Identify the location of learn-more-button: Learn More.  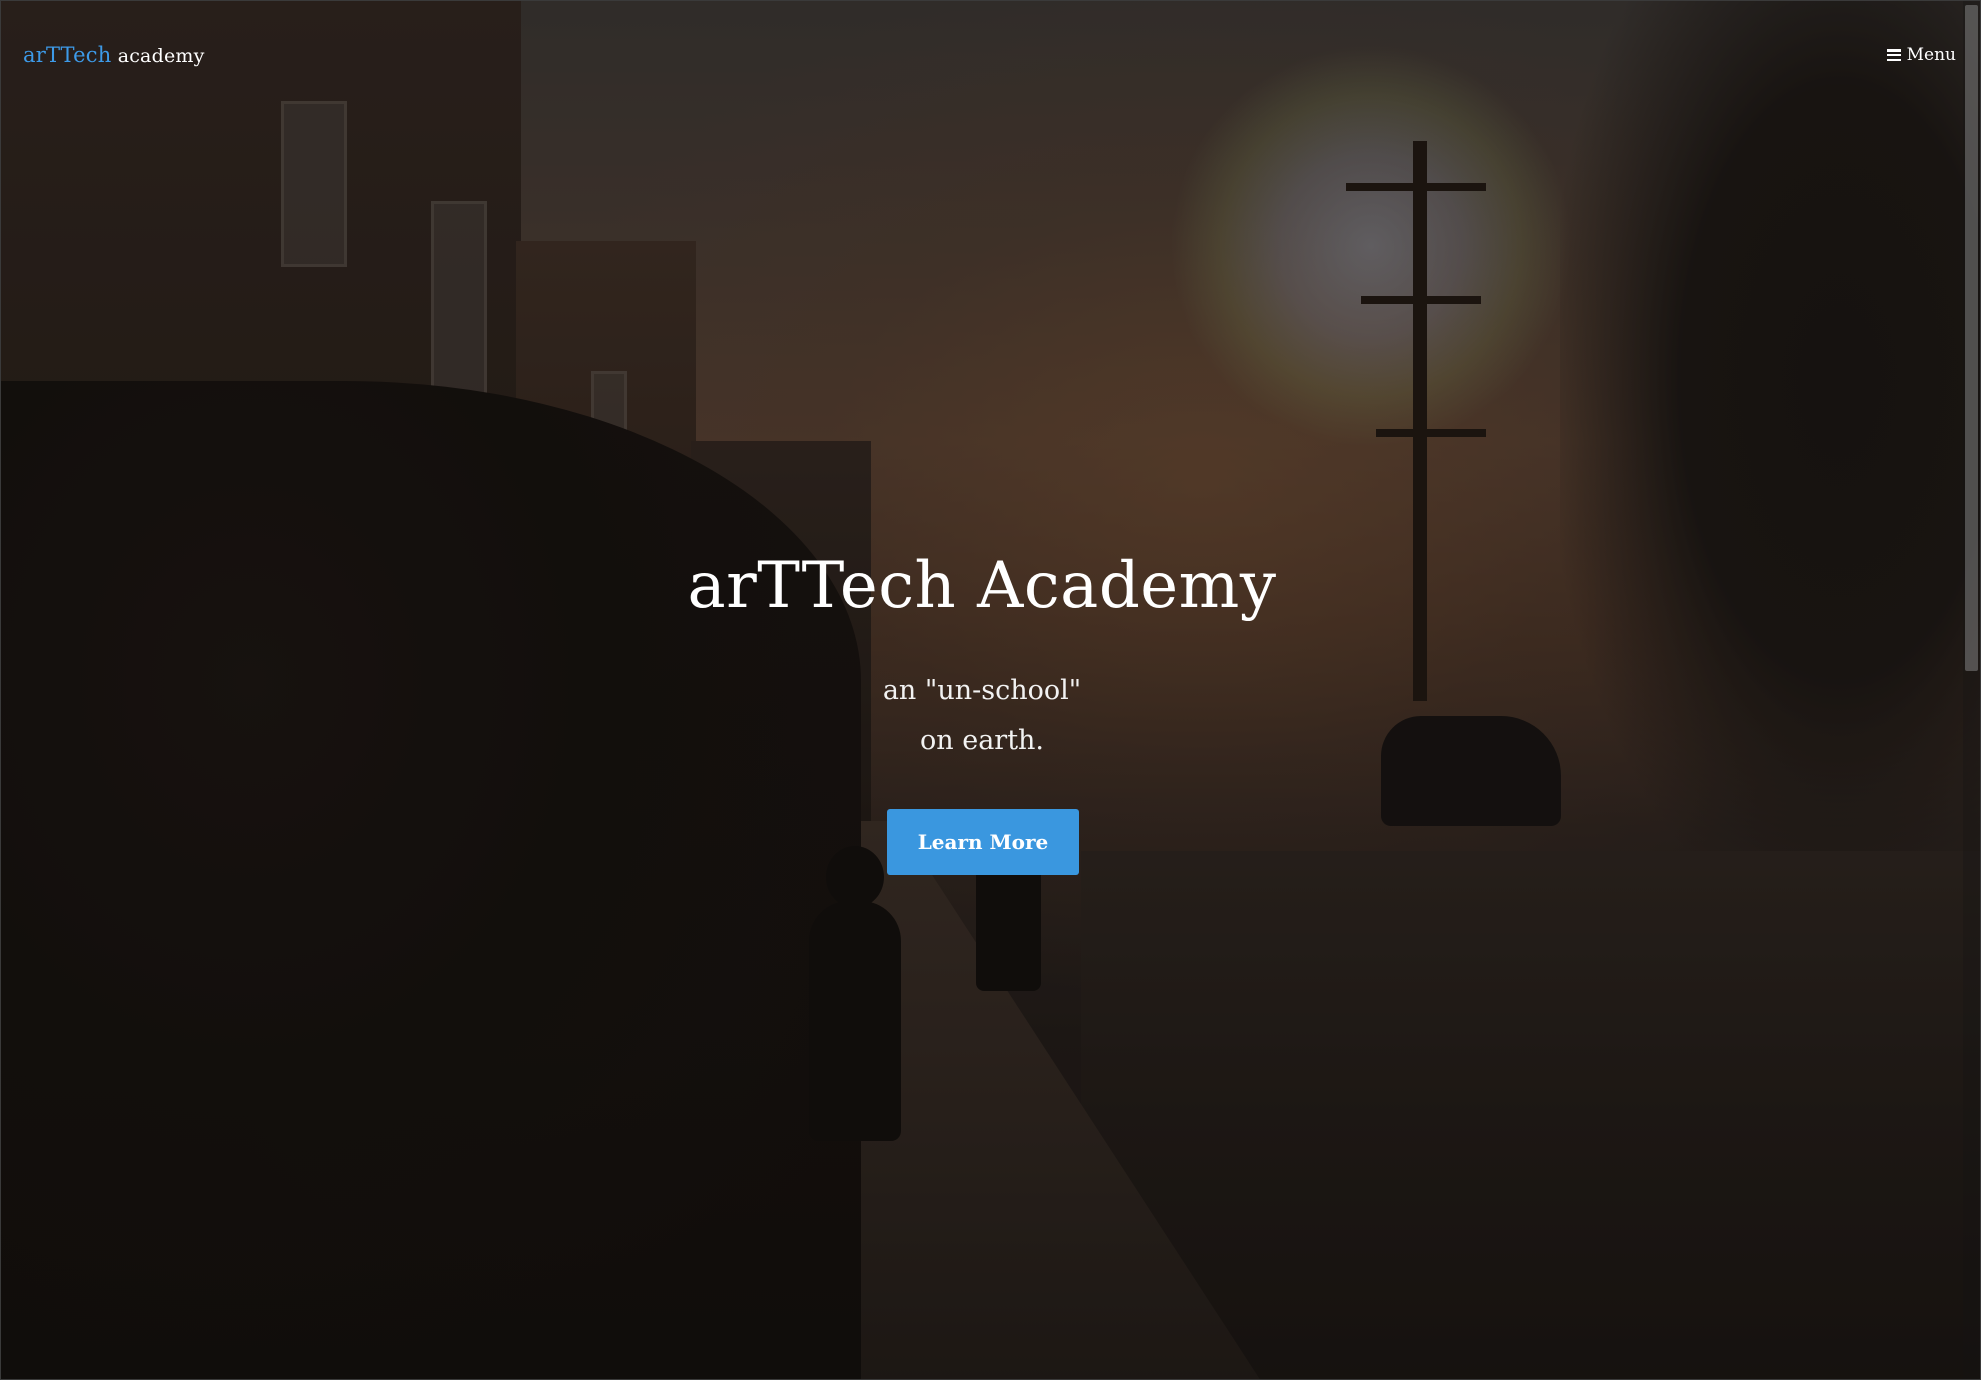
(983, 842).